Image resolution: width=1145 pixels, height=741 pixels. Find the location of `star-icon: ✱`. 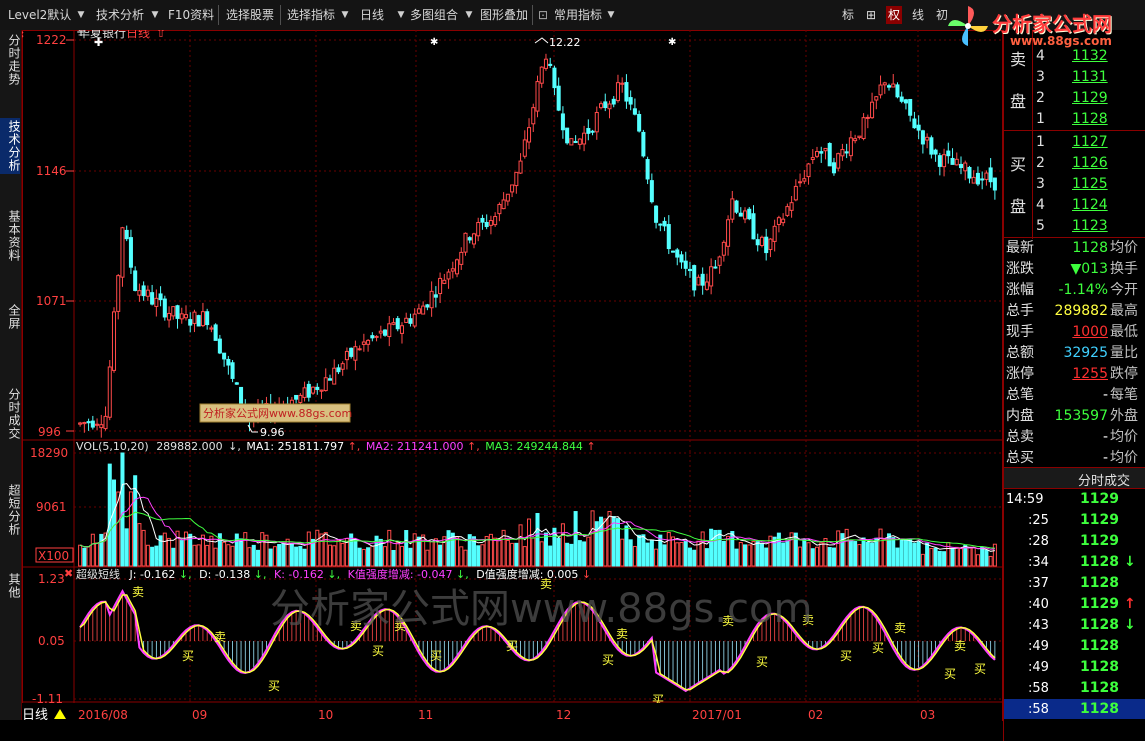

star-icon: ✱ is located at coordinates (434, 42).